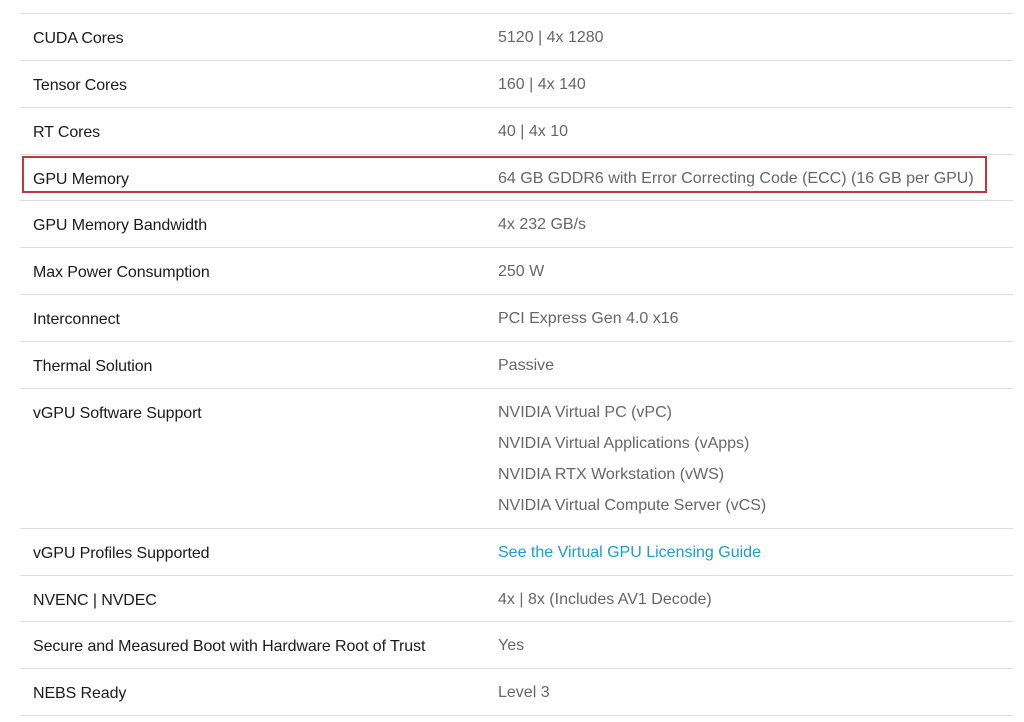  I want to click on list-item: NVIDIA Virtual PC (vPC), so click(585, 412).